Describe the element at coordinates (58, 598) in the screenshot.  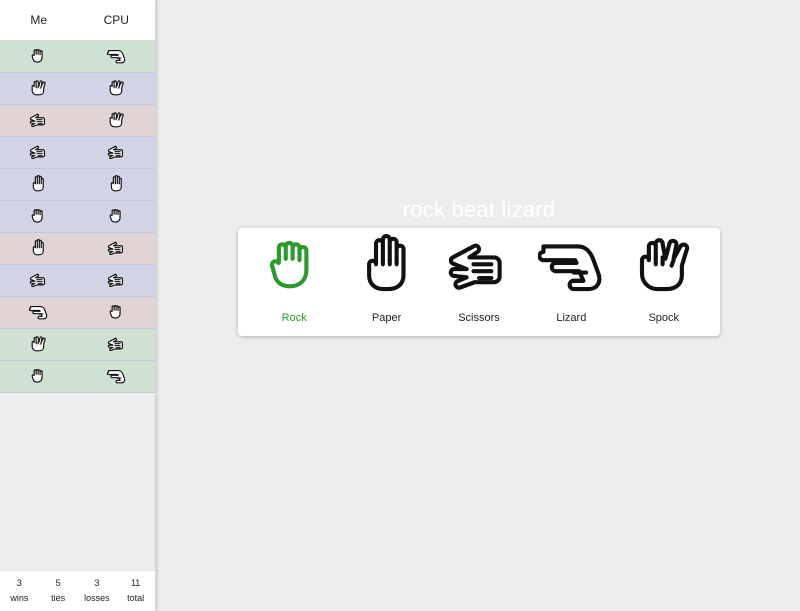
I see `ties-label: ties` at that location.